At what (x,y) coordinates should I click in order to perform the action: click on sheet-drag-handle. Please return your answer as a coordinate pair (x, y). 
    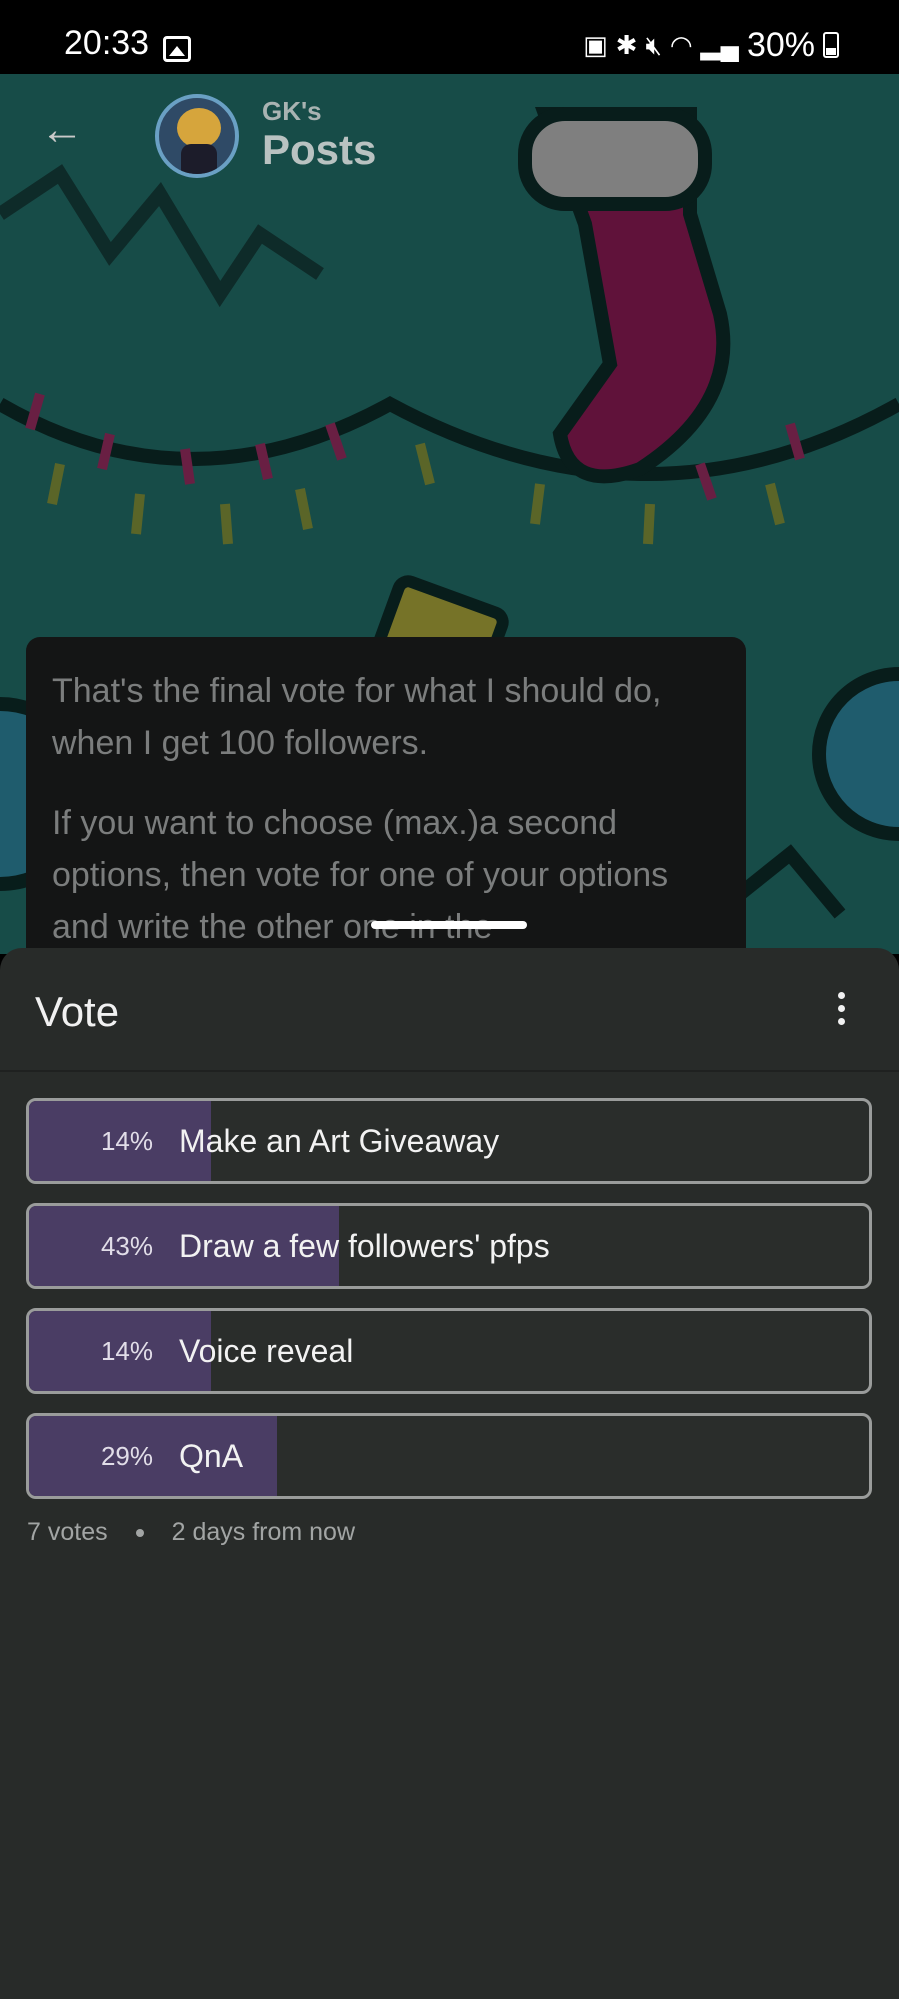
    Looking at the image, I should click on (449, 925).